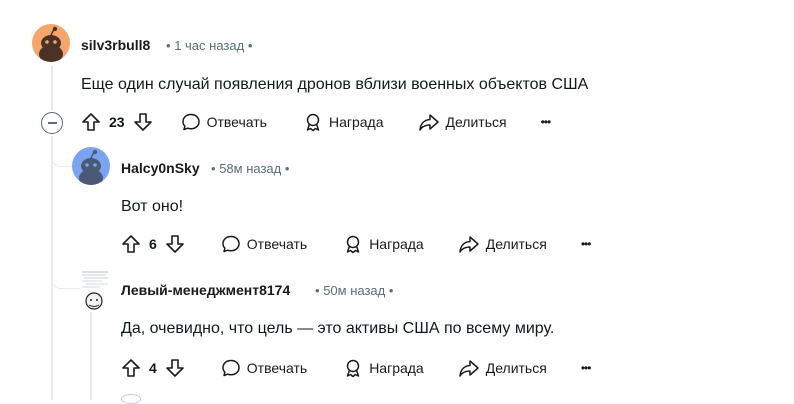 Image resolution: width=794 pixels, height=404 pixels. Describe the element at coordinates (160, 168) in the screenshot. I see `comment-username: Halcy0nSky` at that location.